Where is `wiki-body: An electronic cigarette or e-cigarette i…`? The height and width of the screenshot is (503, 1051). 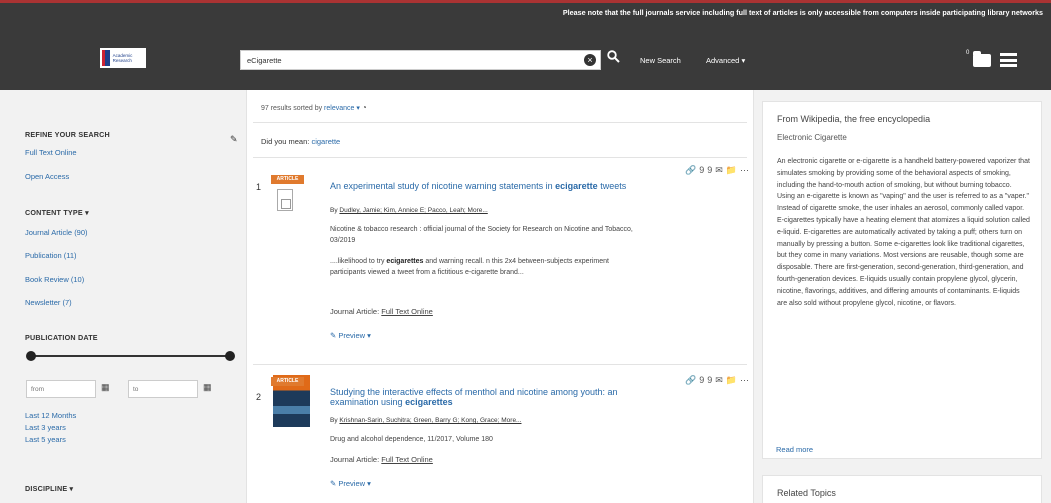
wiki-body: An electronic cigarette or e-cigarette i… is located at coordinates (903, 232).